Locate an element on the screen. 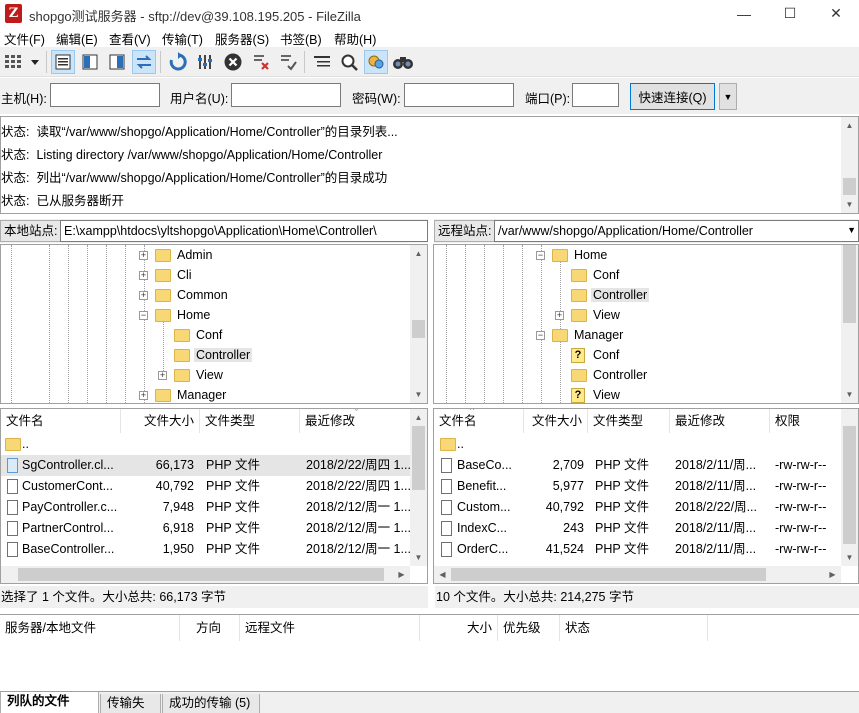  local-tree-item: Cli is located at coordinates (174, 275).